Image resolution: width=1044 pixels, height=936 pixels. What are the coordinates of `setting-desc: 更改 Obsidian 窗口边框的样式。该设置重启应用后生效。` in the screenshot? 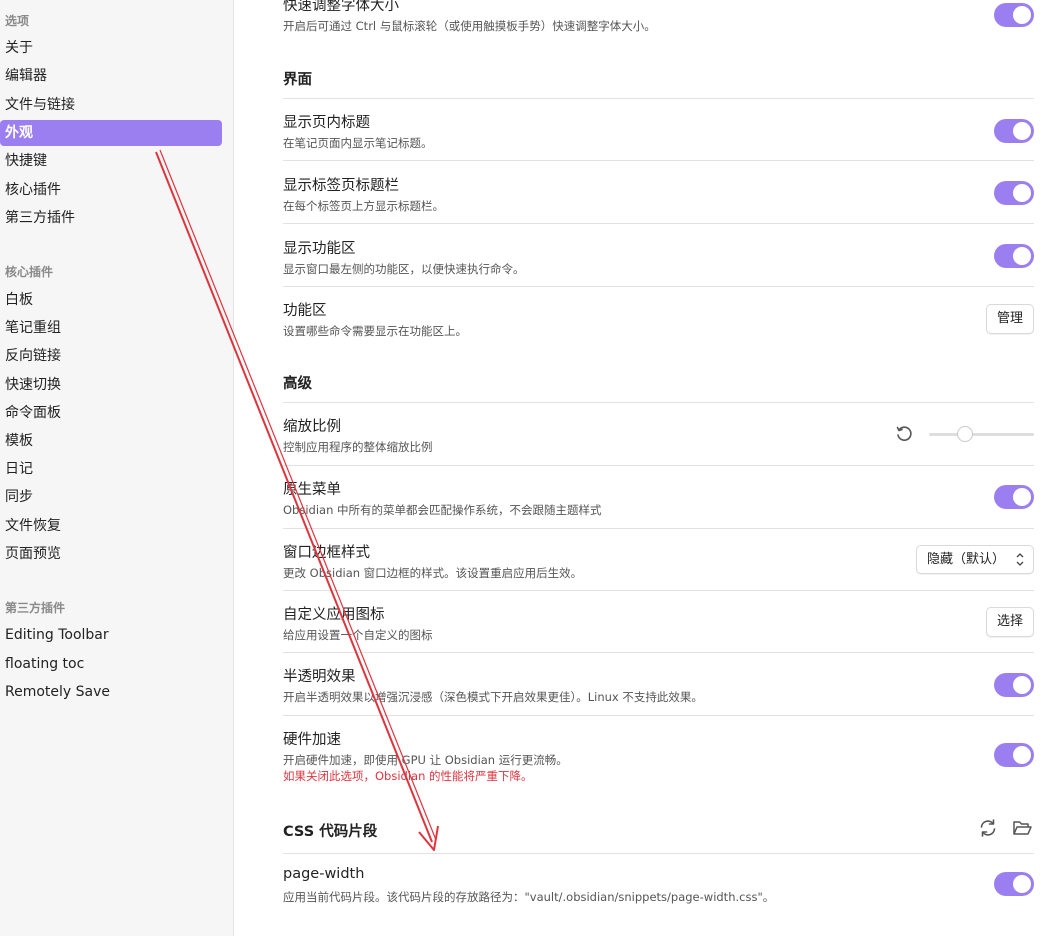 It's located at (433, 573).